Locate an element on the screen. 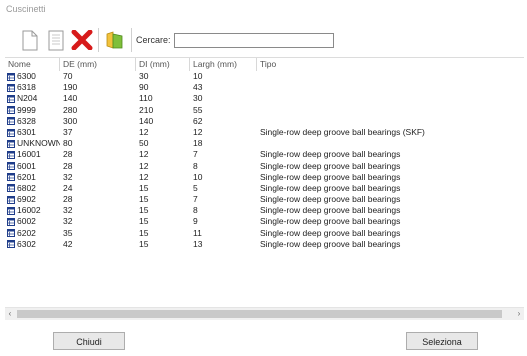 The image size is (527, 356). row-name-cell: 6201 is located at coordinates (32, 177).